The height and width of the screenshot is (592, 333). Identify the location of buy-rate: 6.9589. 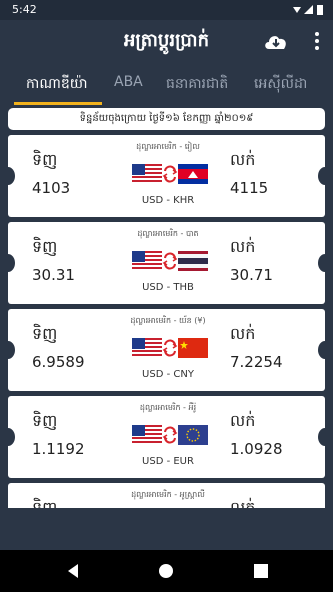
(58, 362).